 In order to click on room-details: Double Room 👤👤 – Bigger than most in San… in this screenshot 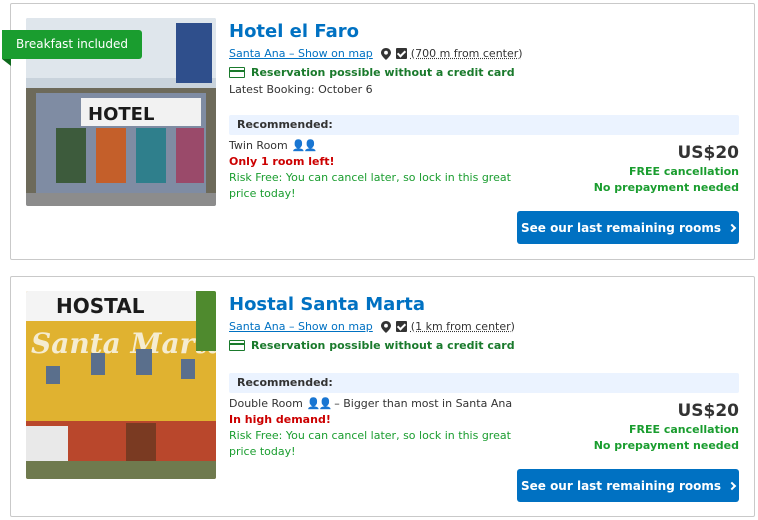, I will do `click(374, 428)`.